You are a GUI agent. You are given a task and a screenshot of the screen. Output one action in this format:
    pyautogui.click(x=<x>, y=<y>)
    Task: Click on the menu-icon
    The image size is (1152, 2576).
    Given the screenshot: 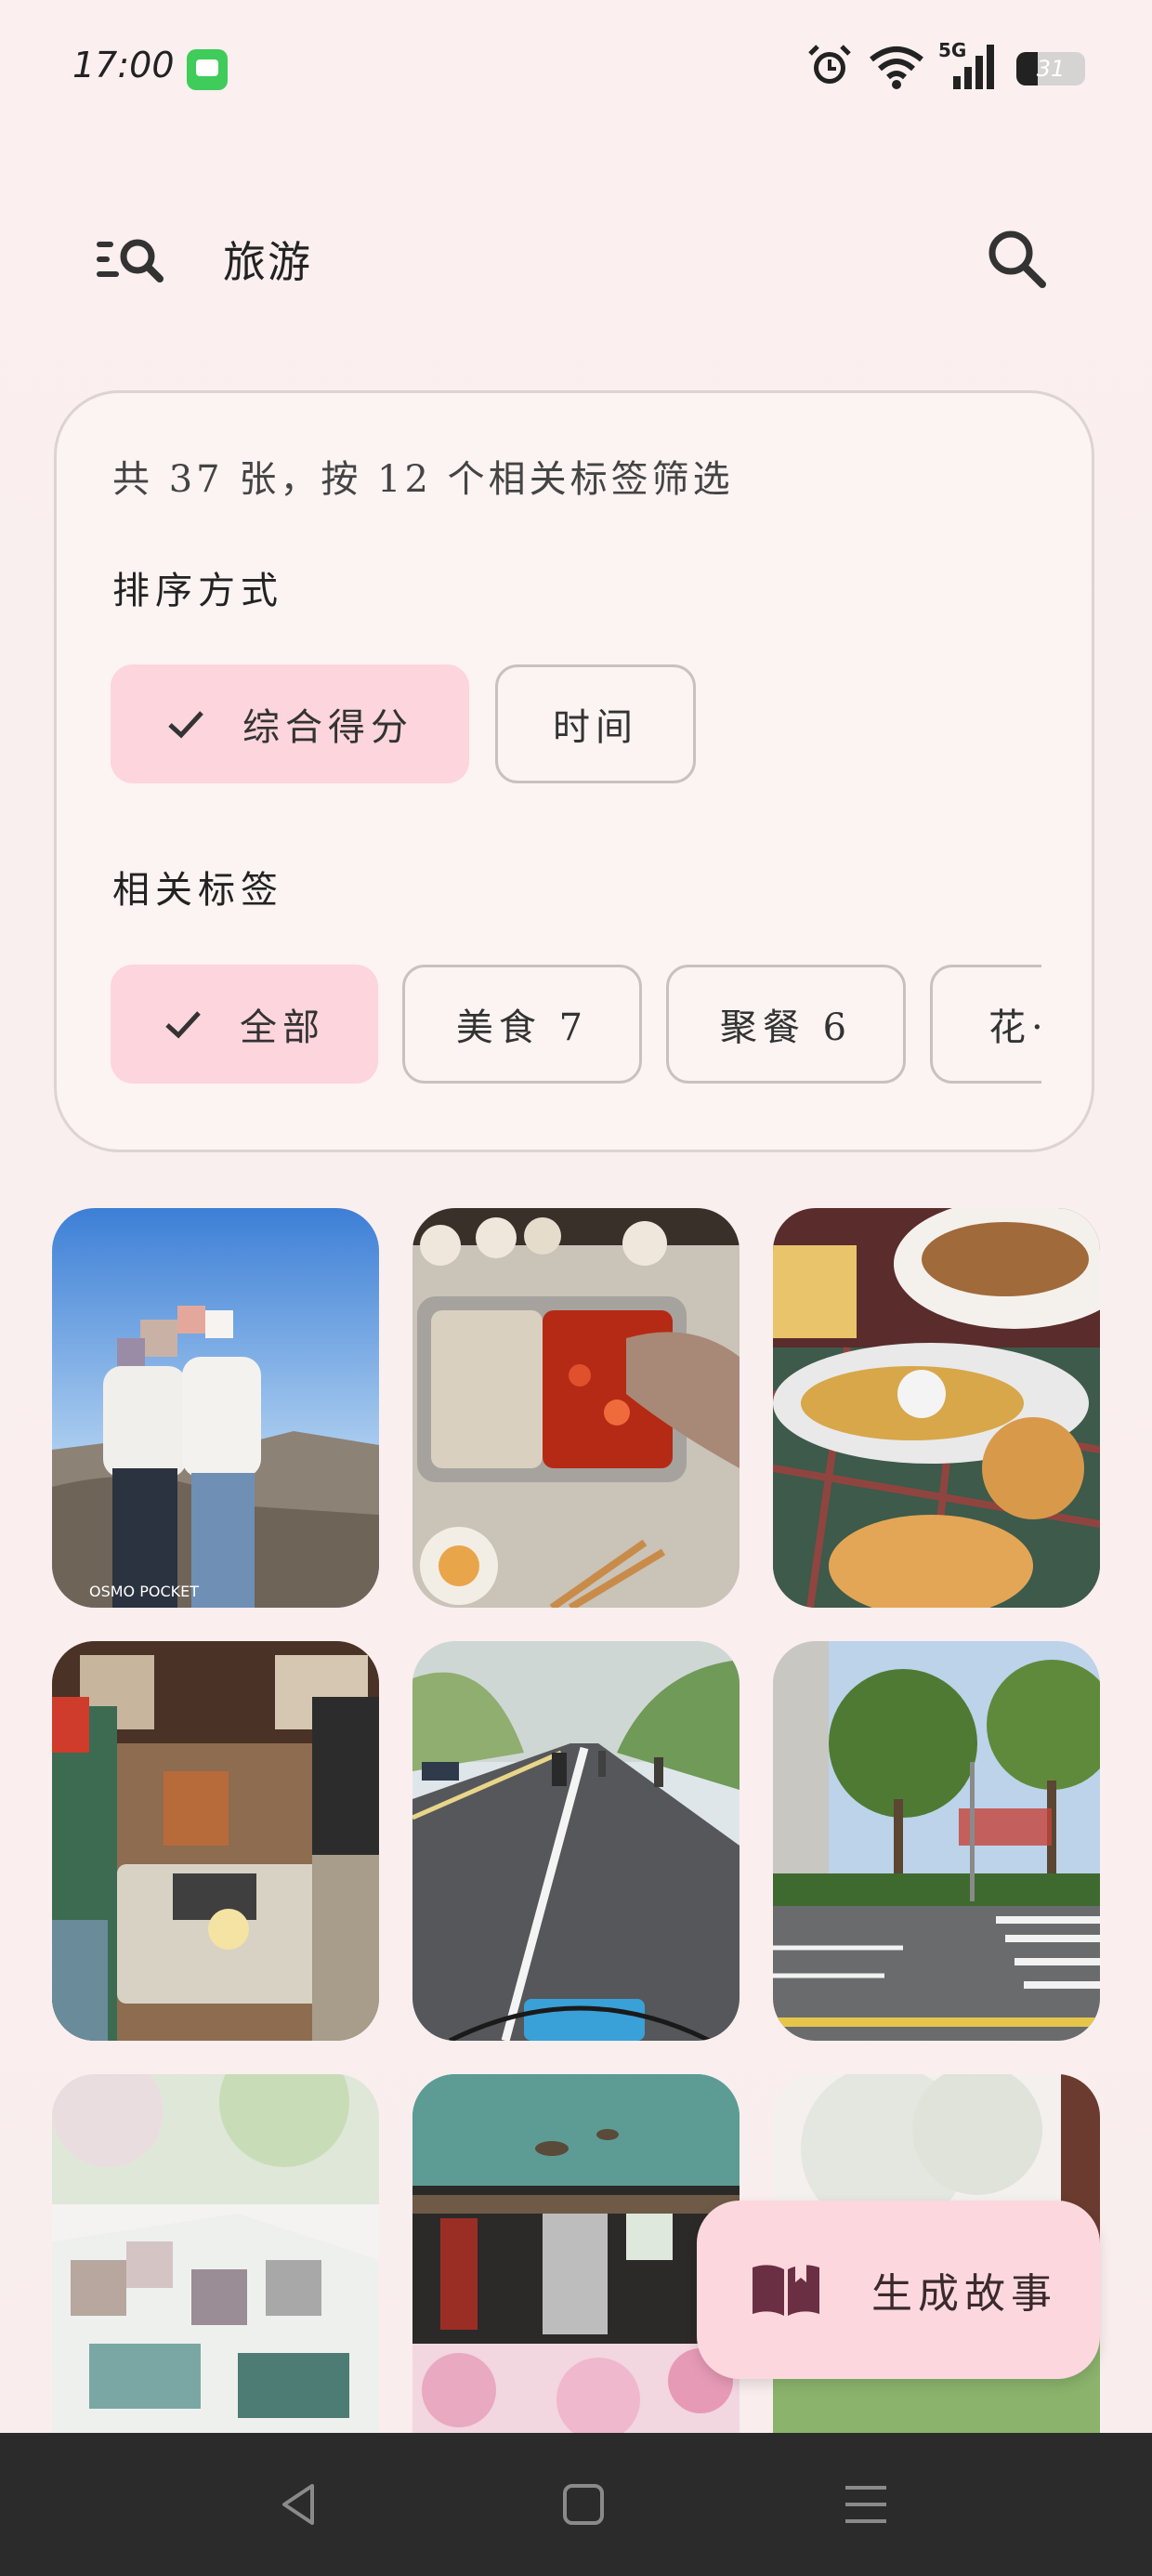 What is the action you would take?
    pyautogui.click(x=866, y=2504)
    